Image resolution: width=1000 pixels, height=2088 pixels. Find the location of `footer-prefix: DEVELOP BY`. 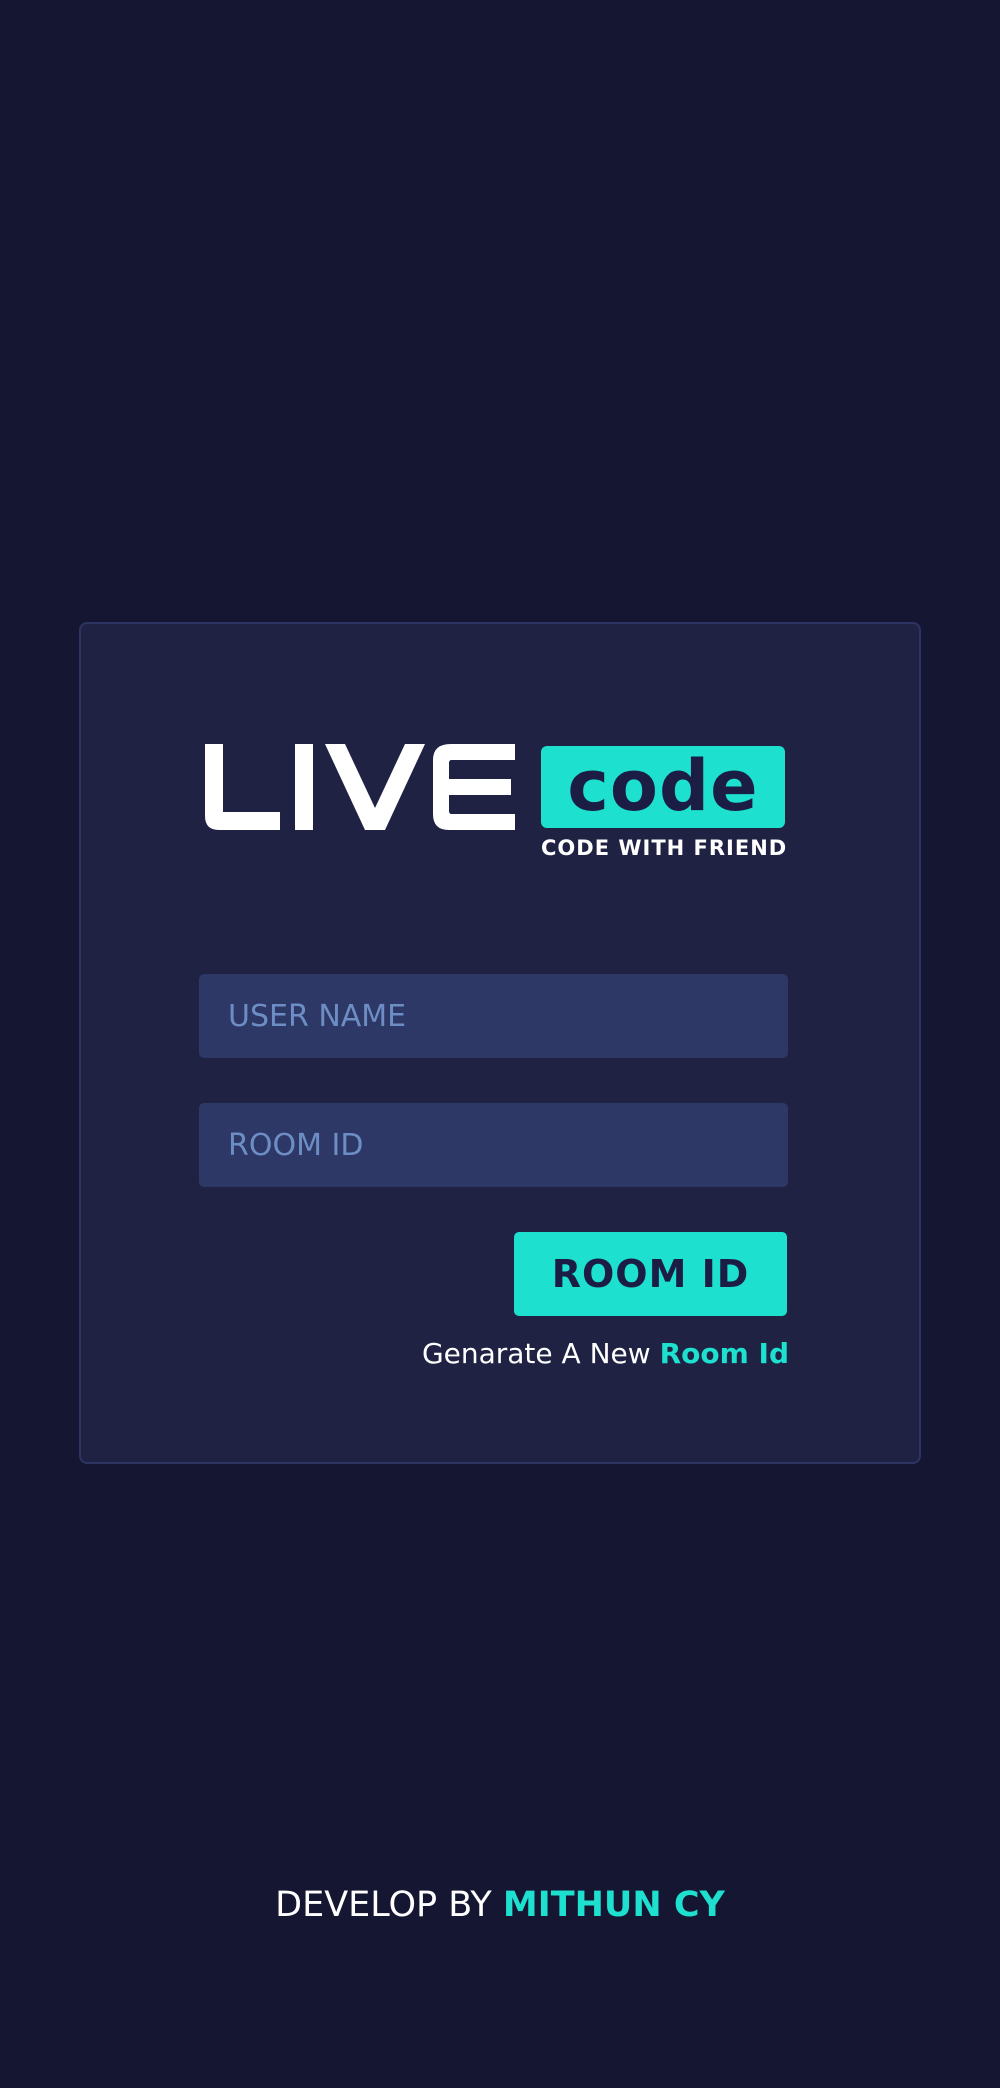

footer-prefix: DEVELOP BY is located at coordinates (383, 1905).